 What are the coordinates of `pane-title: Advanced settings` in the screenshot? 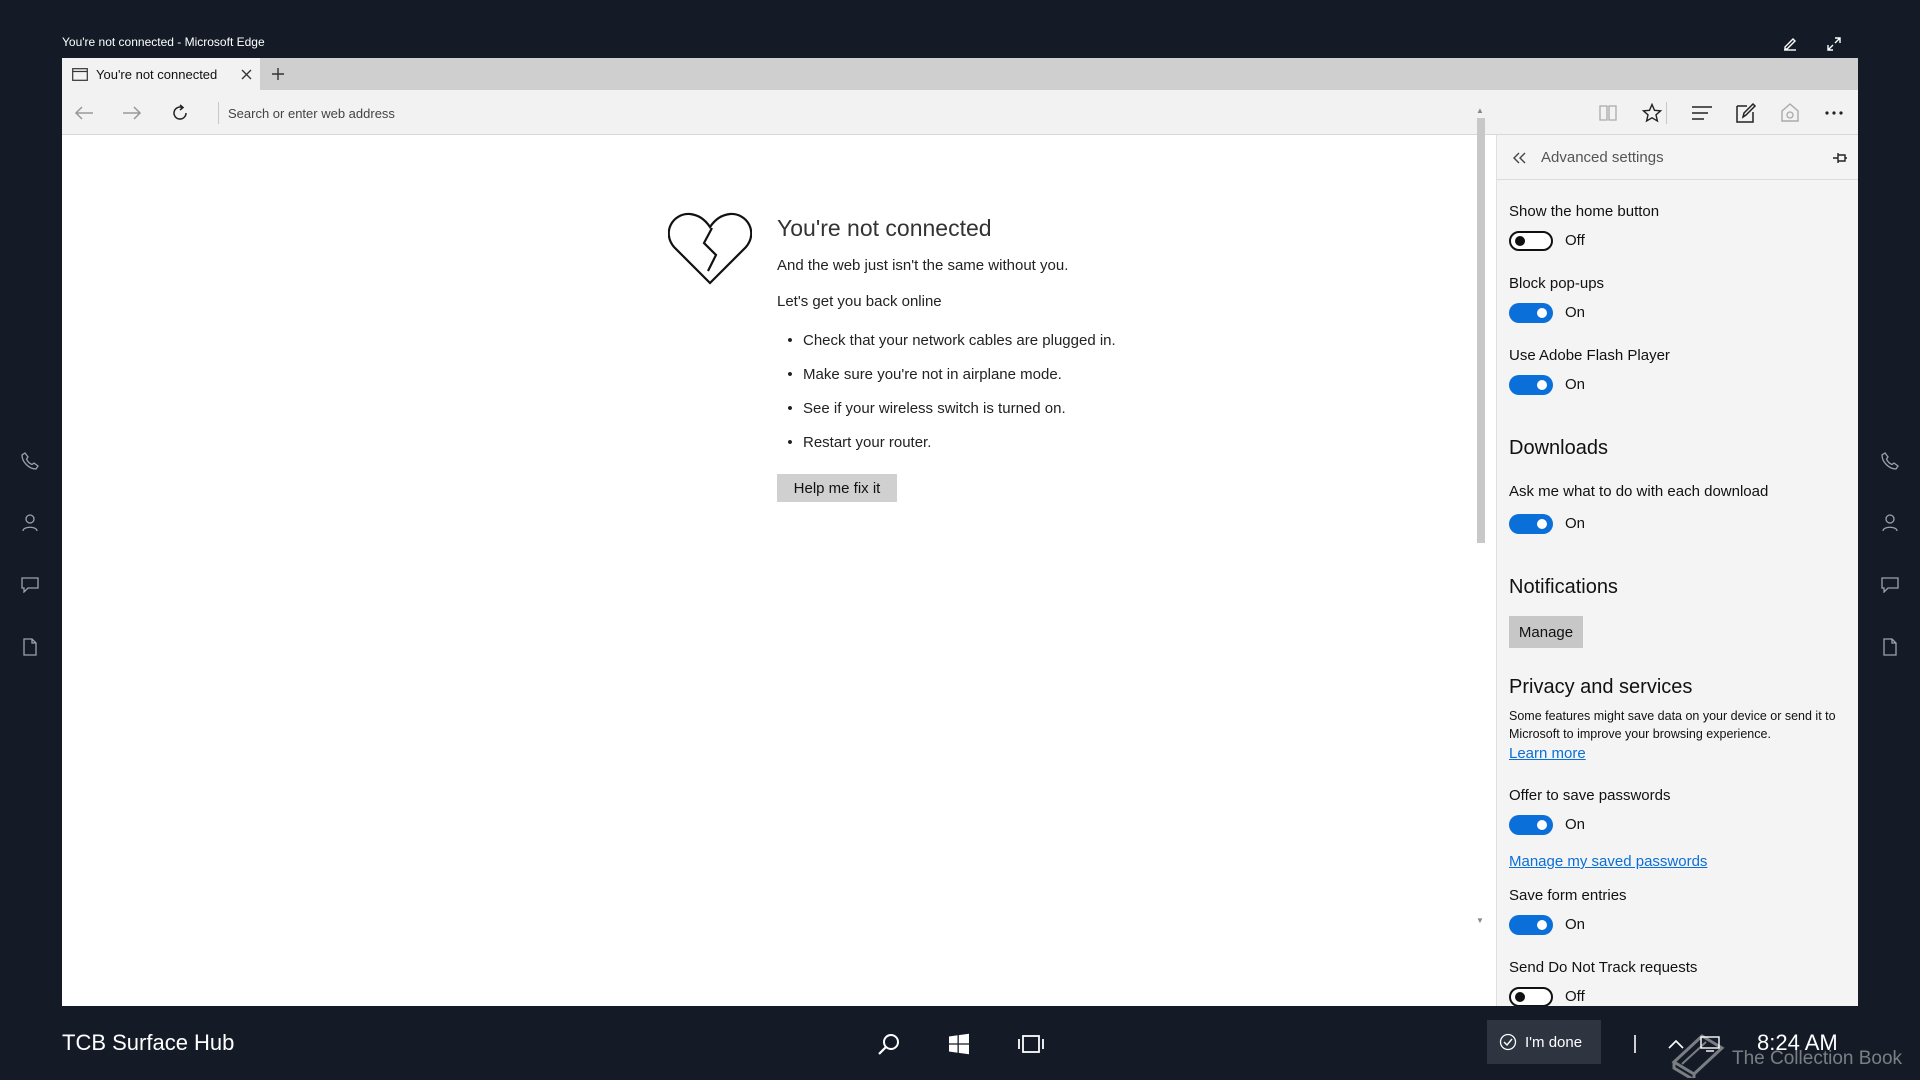 It's located at (1602, 157).